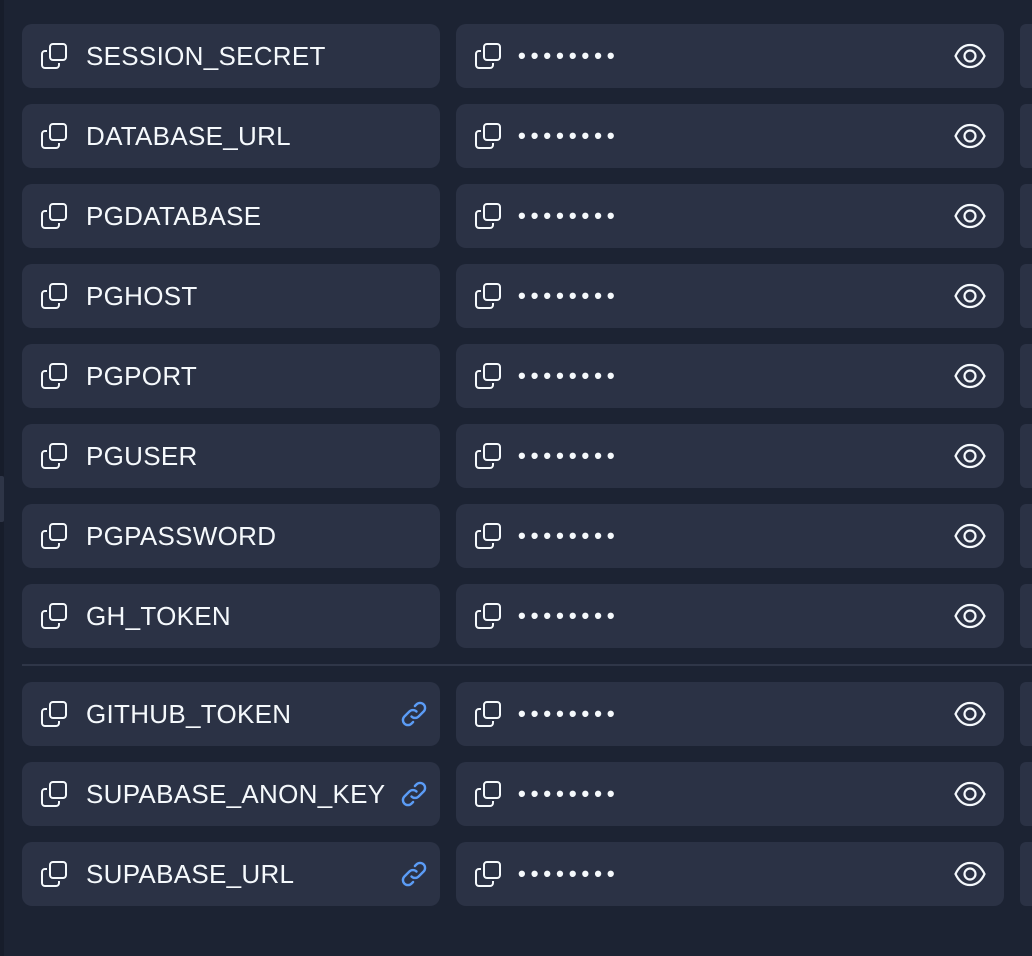  What do you see at coordinates (231, 616) in the screenshot?
I see `secret-key-field: GH_TOKEN` at bounding box center [231, 616].